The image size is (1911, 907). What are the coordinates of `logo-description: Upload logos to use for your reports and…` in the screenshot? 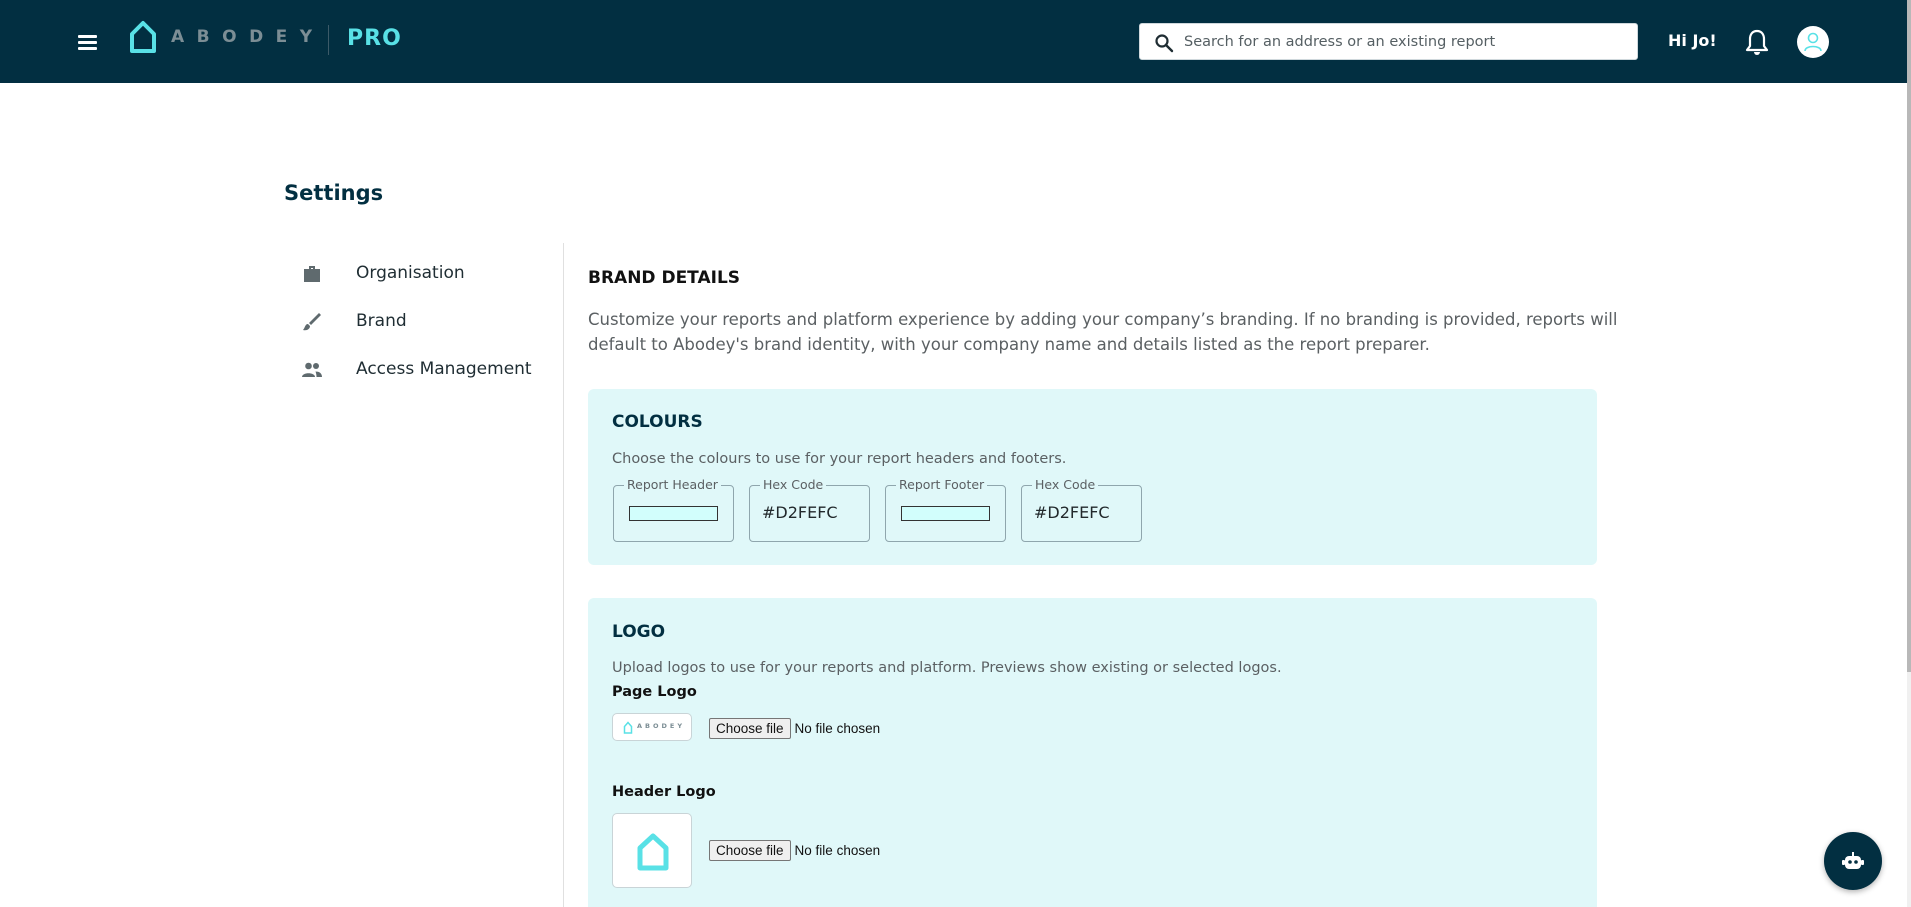 It's located at (947, 668).